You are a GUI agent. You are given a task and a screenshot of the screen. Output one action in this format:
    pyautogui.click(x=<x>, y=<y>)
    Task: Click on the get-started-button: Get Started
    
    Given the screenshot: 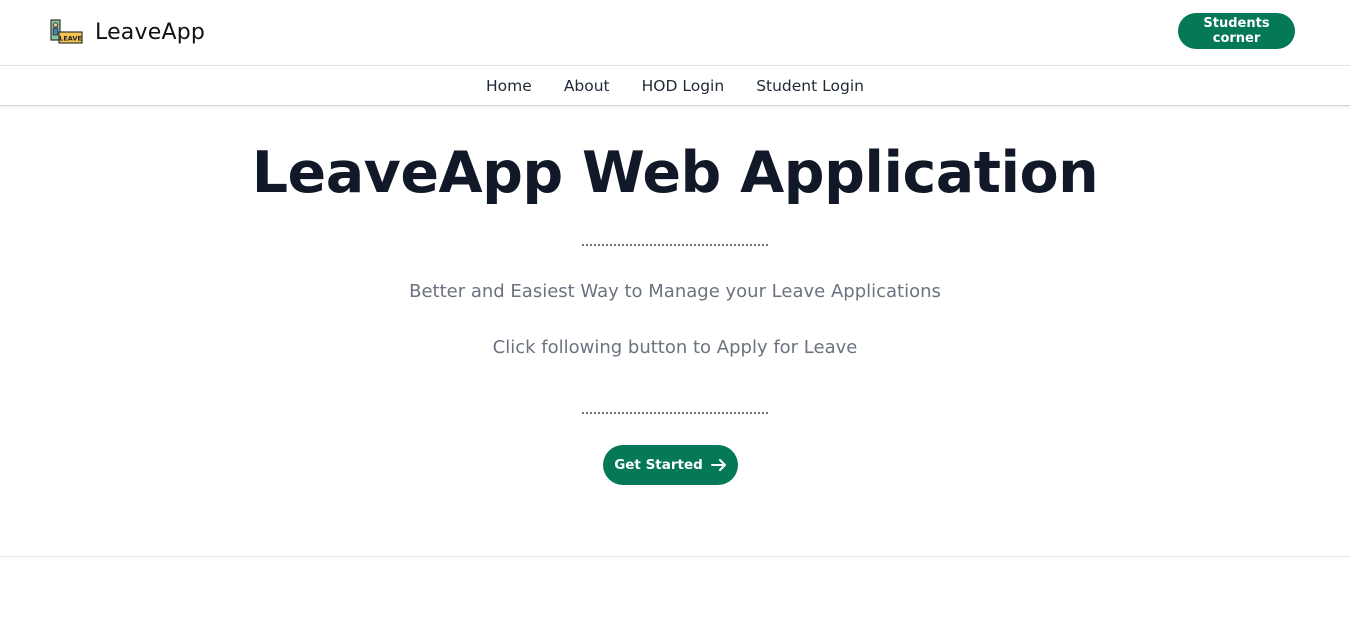 What is the action you would take?
    pyautogui.click(x=670, y=465)
    